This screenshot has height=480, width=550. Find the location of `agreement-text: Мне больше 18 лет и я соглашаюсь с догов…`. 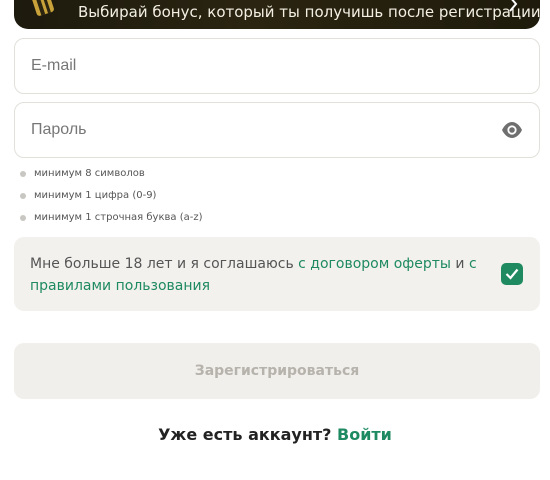

agreement-text: Мне больше 18 лет и я соглашаюсь с догов… is located at coordinates (260, 275).